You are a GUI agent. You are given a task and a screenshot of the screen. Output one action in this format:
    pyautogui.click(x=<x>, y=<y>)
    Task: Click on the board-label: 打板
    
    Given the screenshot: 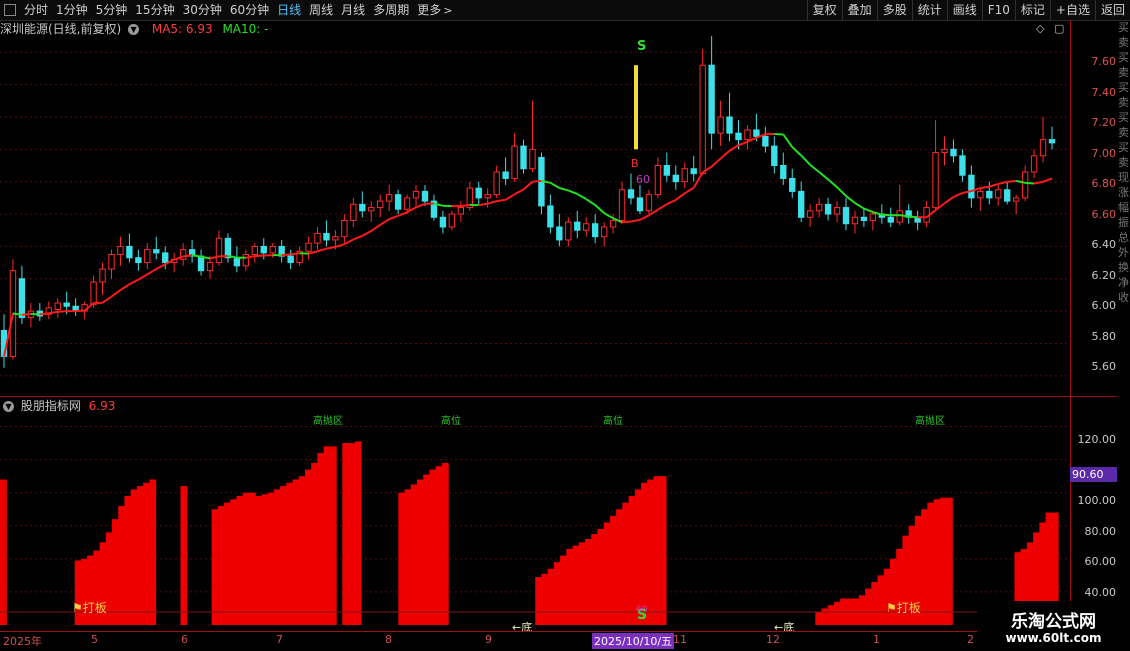 What is the action you would take?
    pyautogui.click(x=95, y=608)
    